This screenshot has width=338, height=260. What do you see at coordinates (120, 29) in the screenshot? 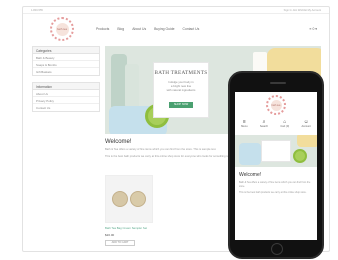
I see `nav-item-blog: Blog` at bounding box center [120, 29].